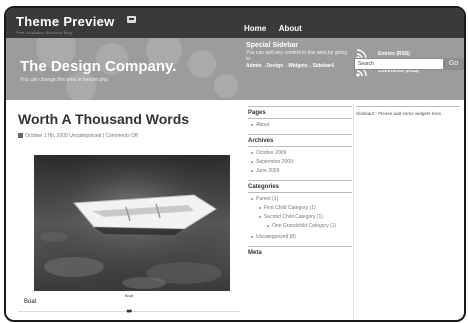 The height and width of the screenshot is (323, 468). I want to click on theme-subtitle: Free Installation Resource Blog, so click(44, 32).